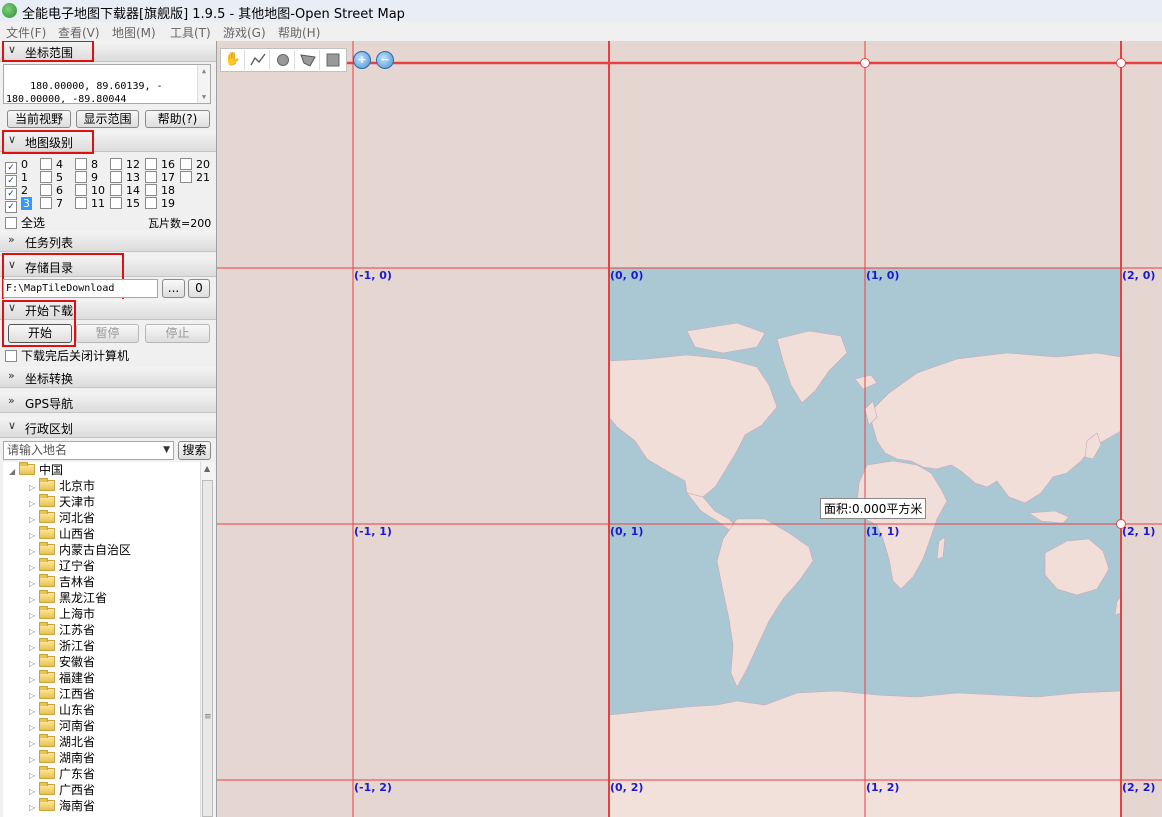  Describe the element at coordinates (134, 32) in the screenshot. I see `menu-map: 地图(M)` at that location.